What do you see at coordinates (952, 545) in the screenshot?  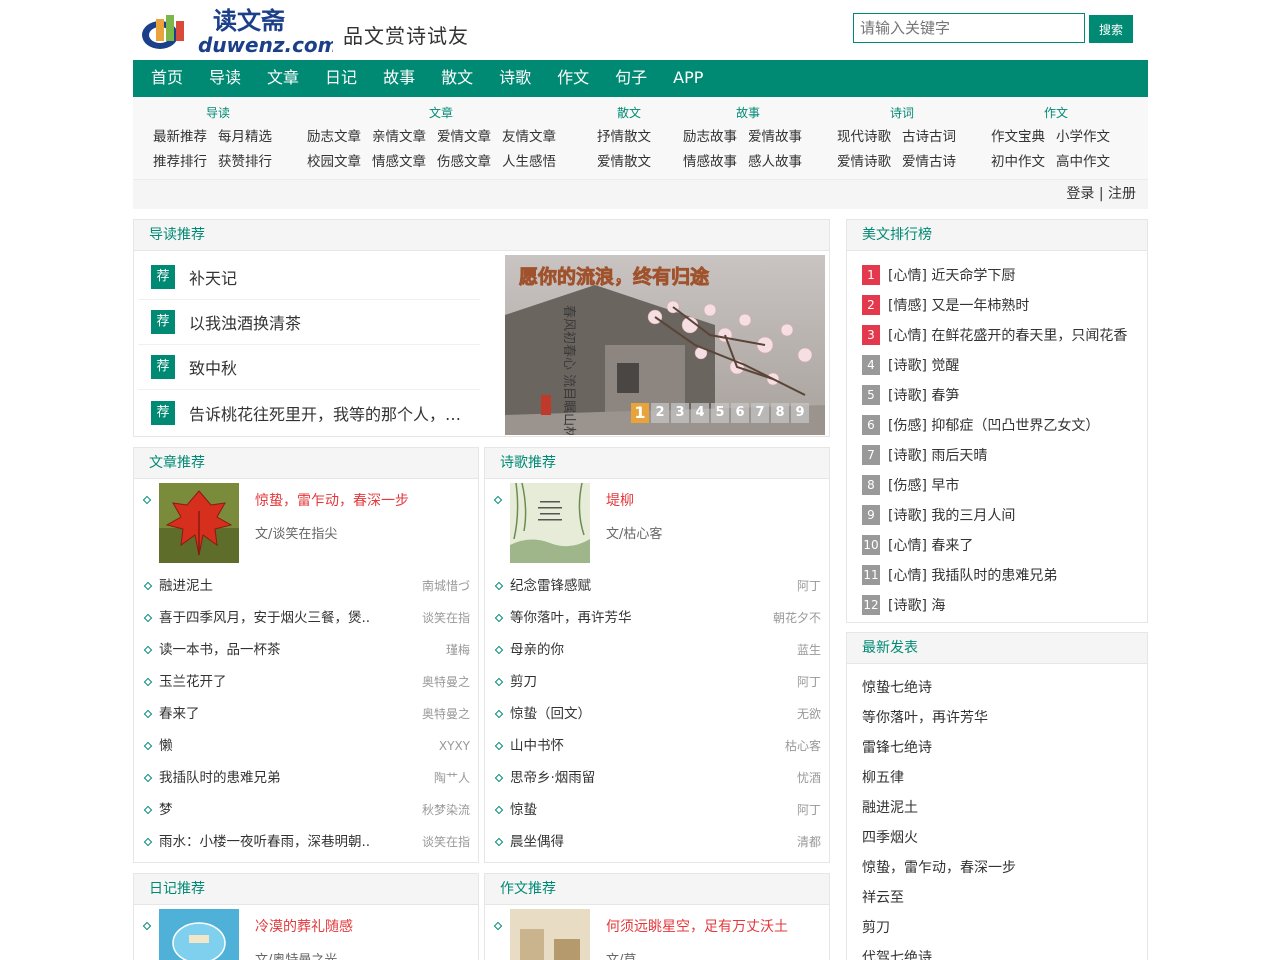 I see `rank-title: 春来了` at bounding box center [952, 545].